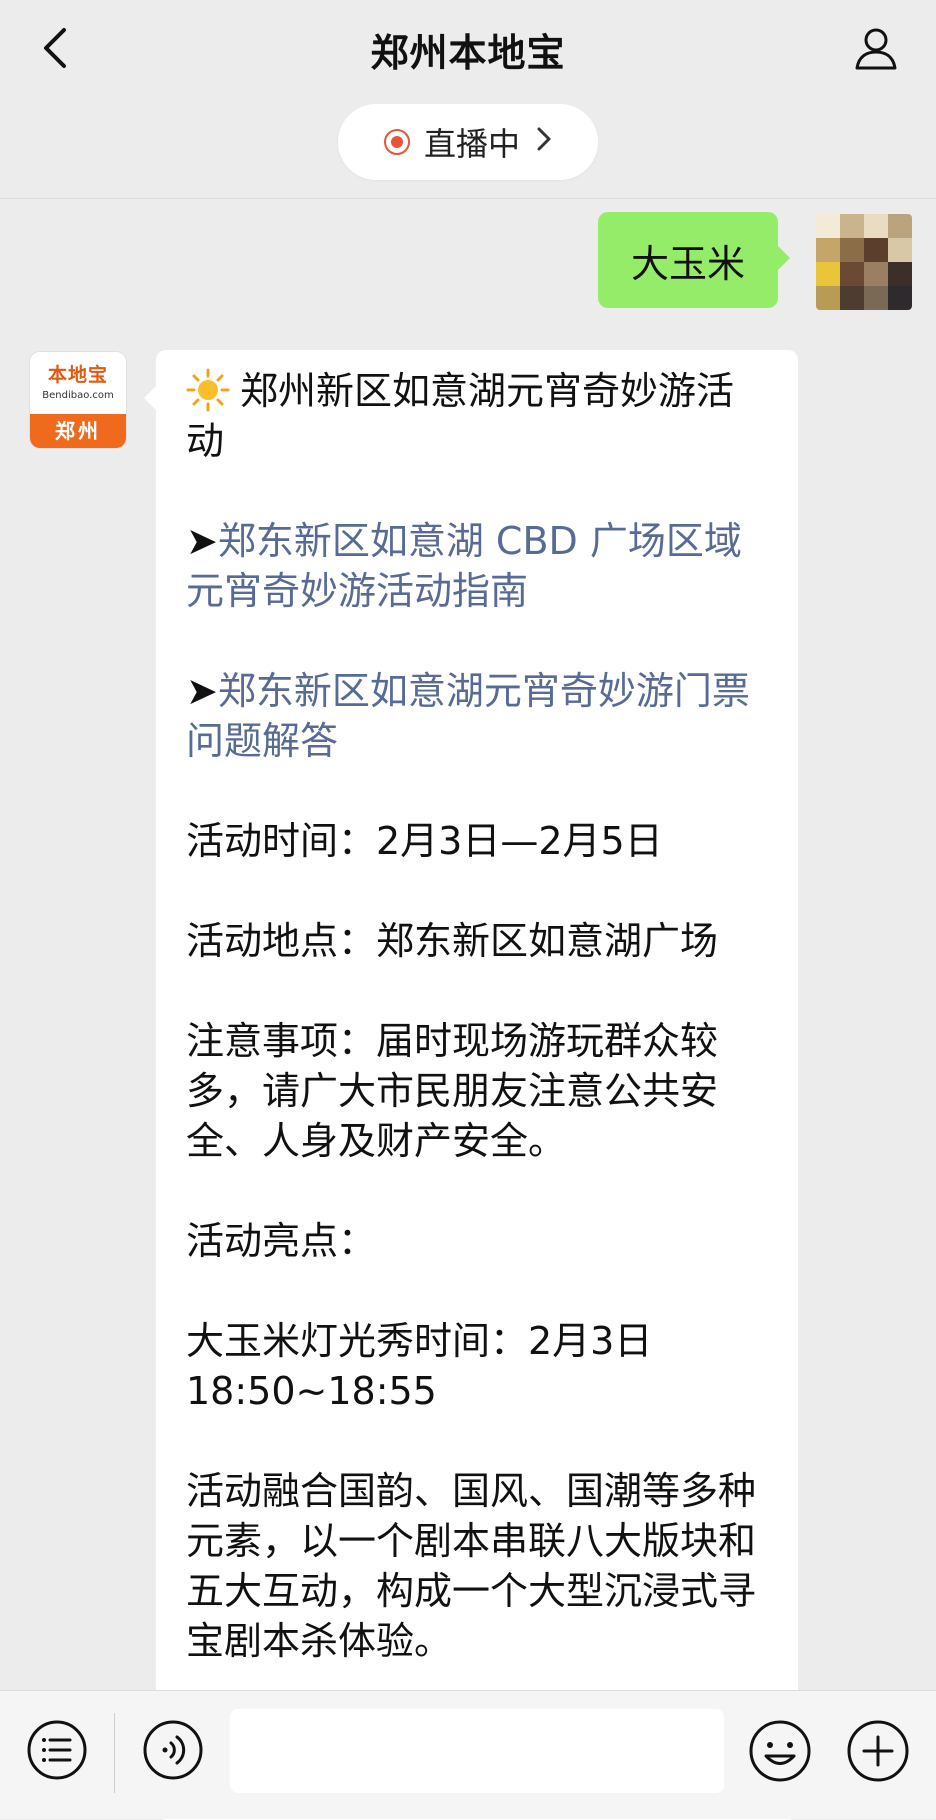  Describe the element at coordinates (419, 1366) in the screenshot. I see `light-show-time: 大玉米灯光秀时间：2月3日 18:50~18:55` at that location.